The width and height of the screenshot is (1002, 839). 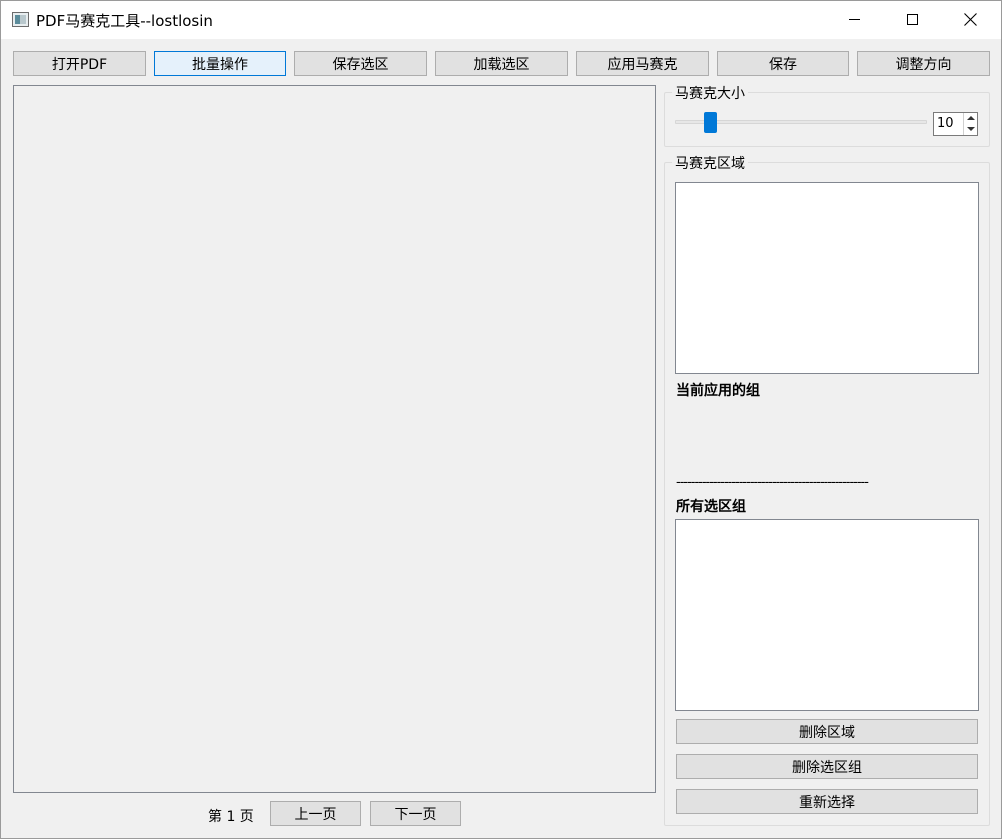 I want to click on close-icon, so click(x=970, y=20).